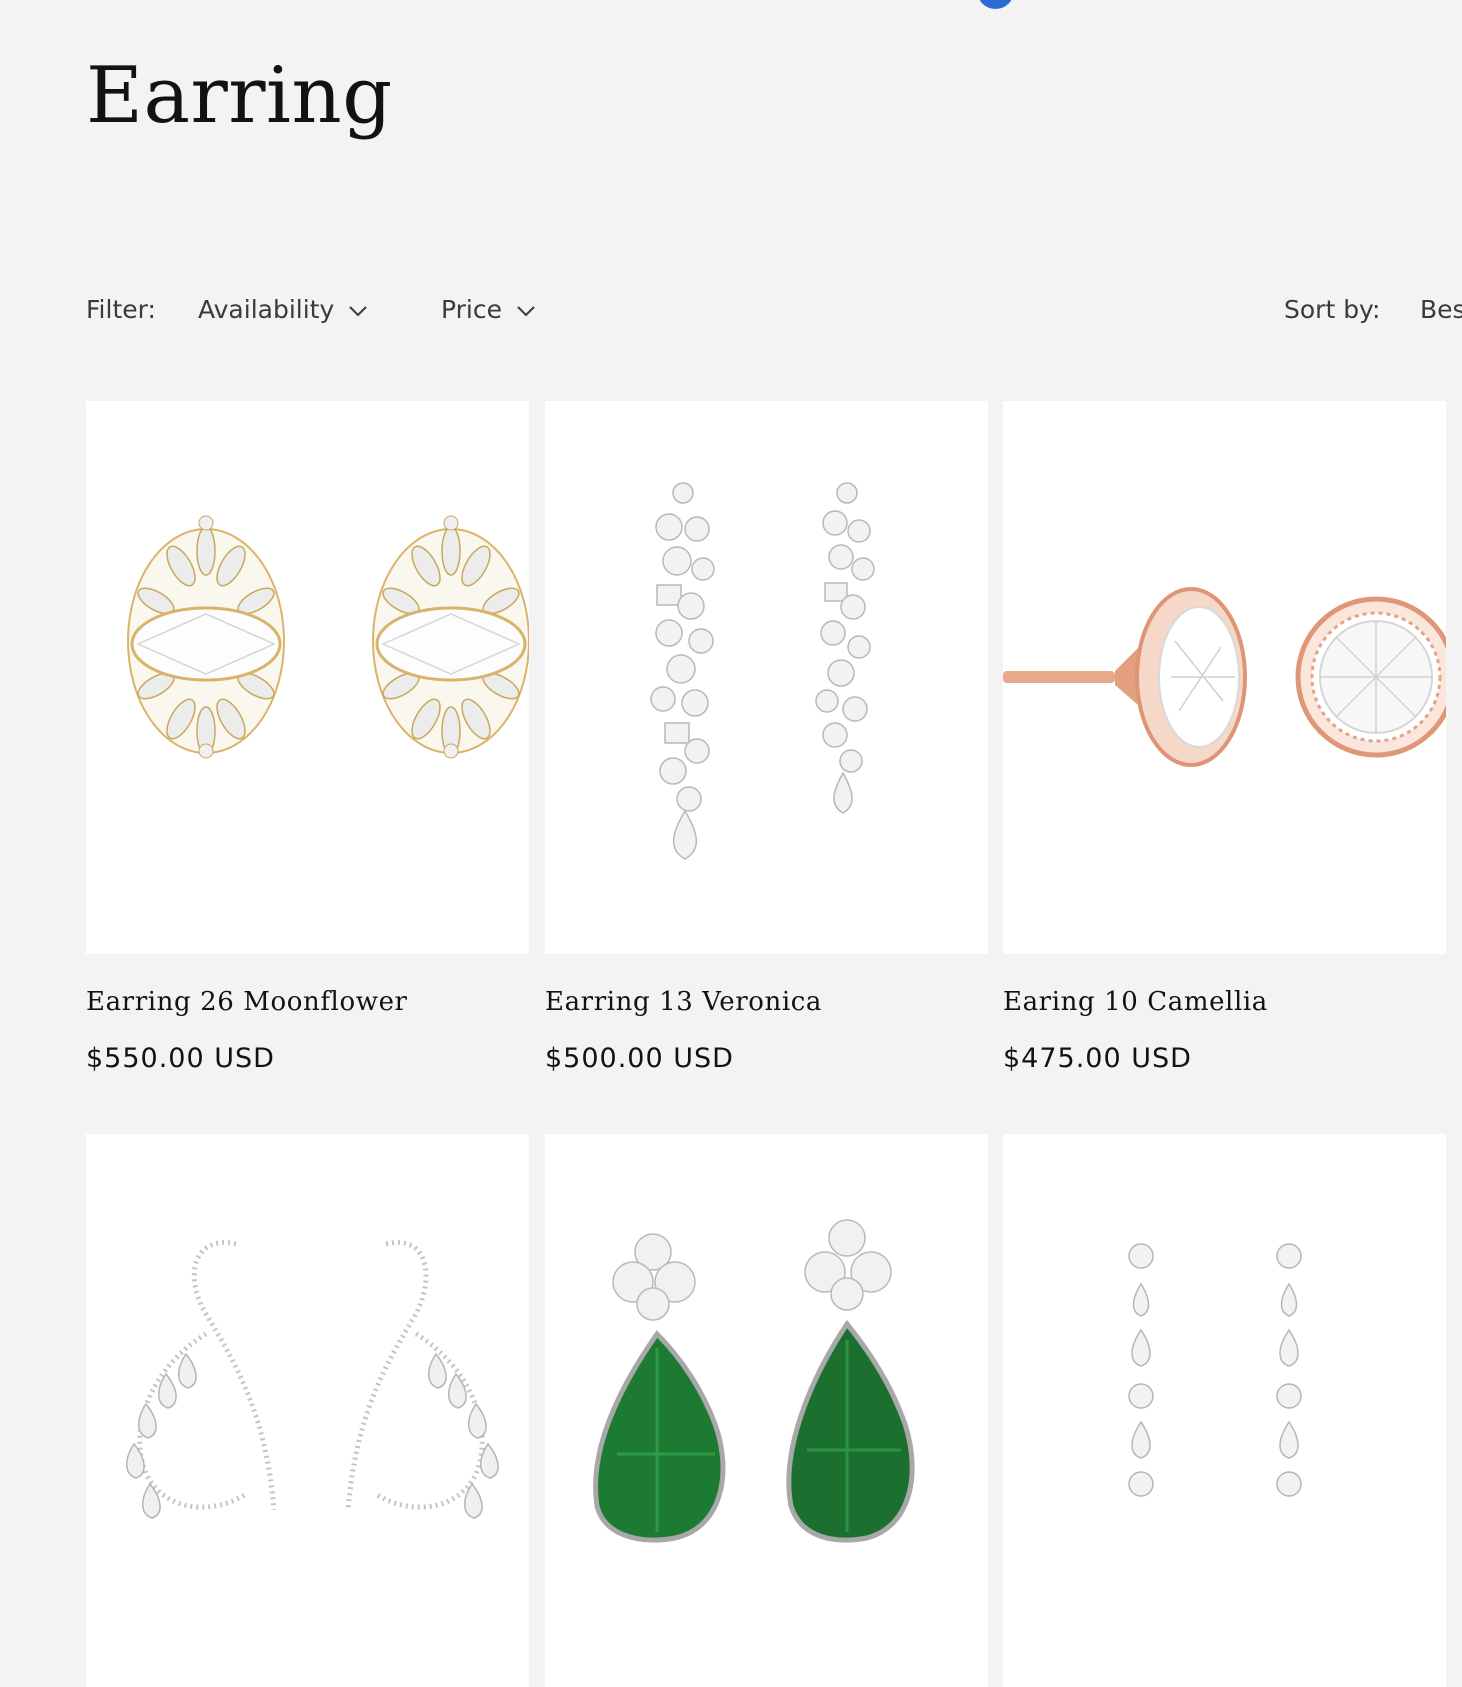  I want to click on product-price: $475.00 USD, so click(1097, 1058).